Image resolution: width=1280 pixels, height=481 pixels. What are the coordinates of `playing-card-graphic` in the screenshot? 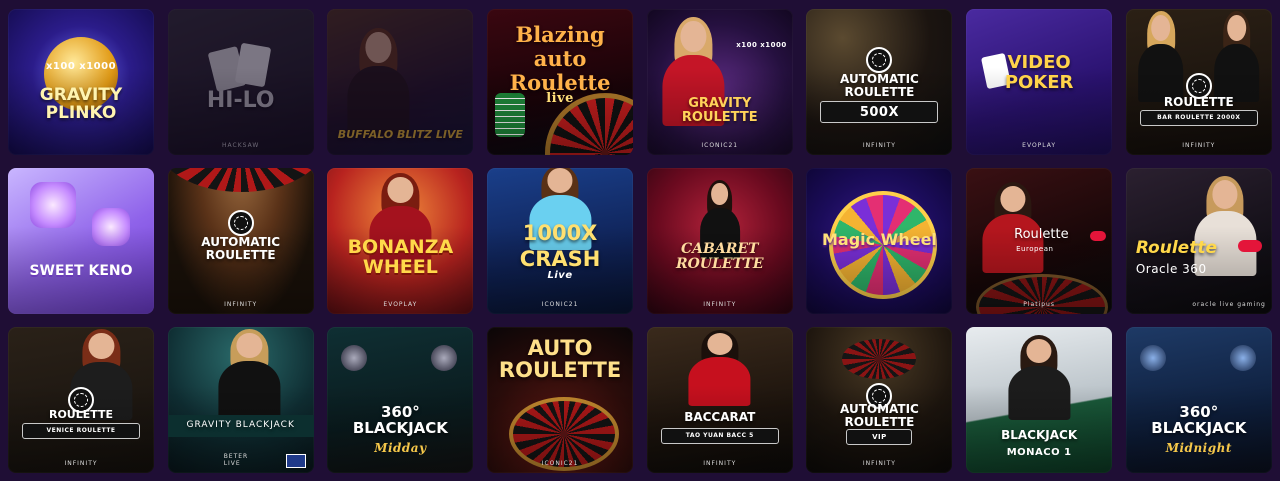 It's located at (252, 65).